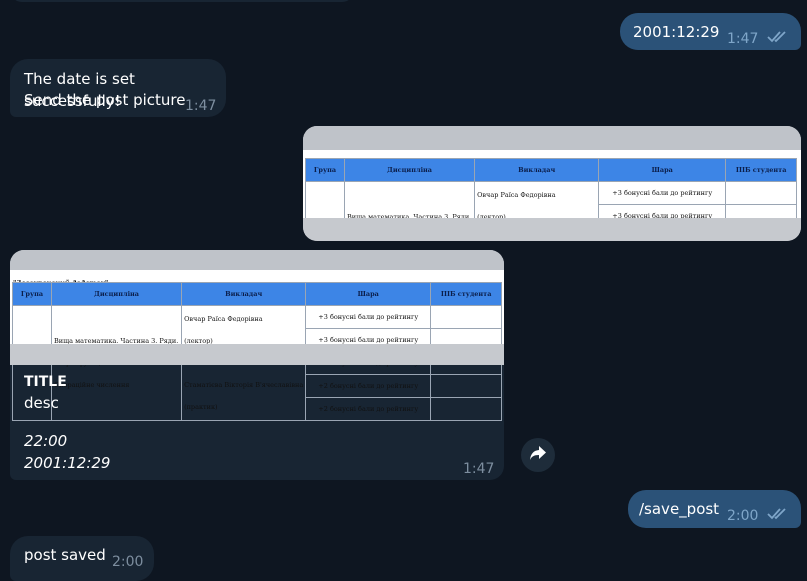 The image size is (807, 581). Describe the element at coordinates (92, 385) in the screenshot. I see `discipline-line: Операційне числення` at that location.